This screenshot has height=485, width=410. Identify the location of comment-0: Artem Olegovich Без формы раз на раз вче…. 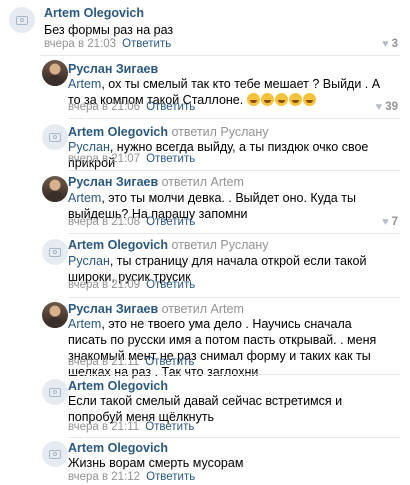
(205, 28).